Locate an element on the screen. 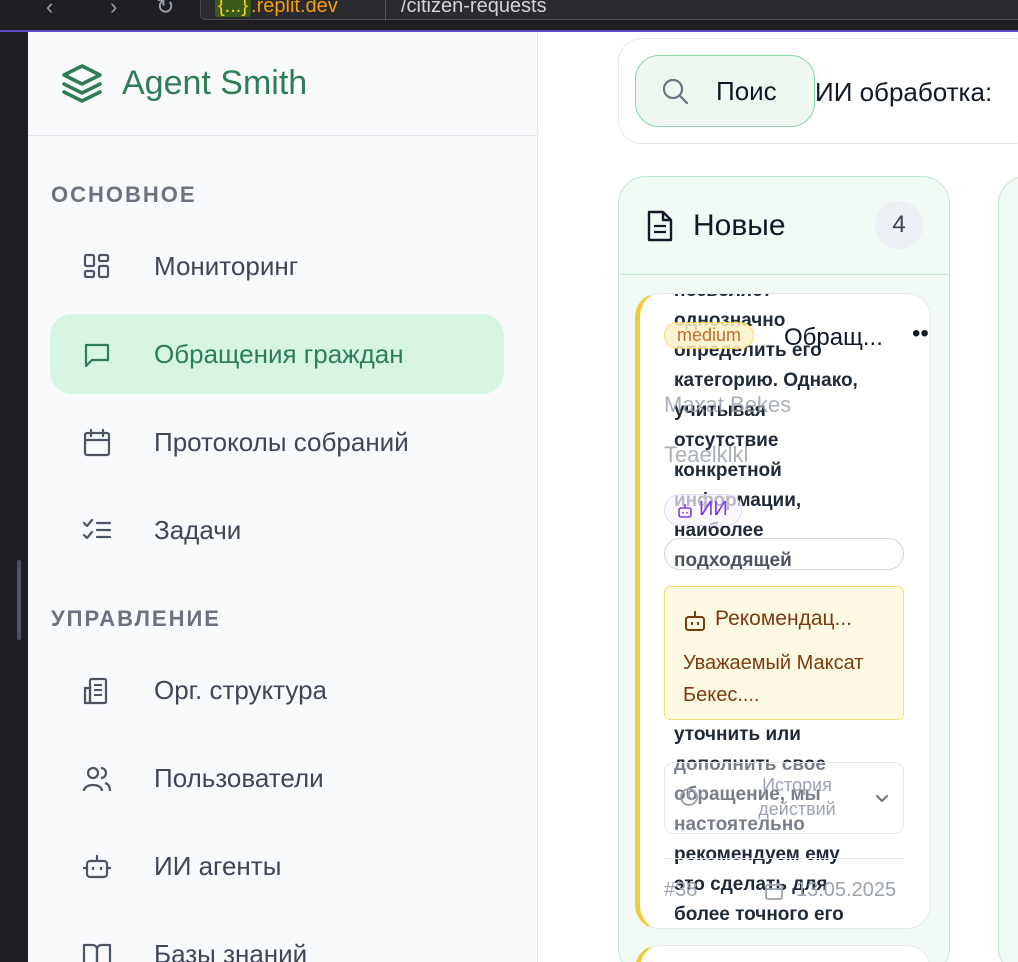 This screenshot has width=1018, height=962. column-title: Новые is located at coordinates (739, 225).